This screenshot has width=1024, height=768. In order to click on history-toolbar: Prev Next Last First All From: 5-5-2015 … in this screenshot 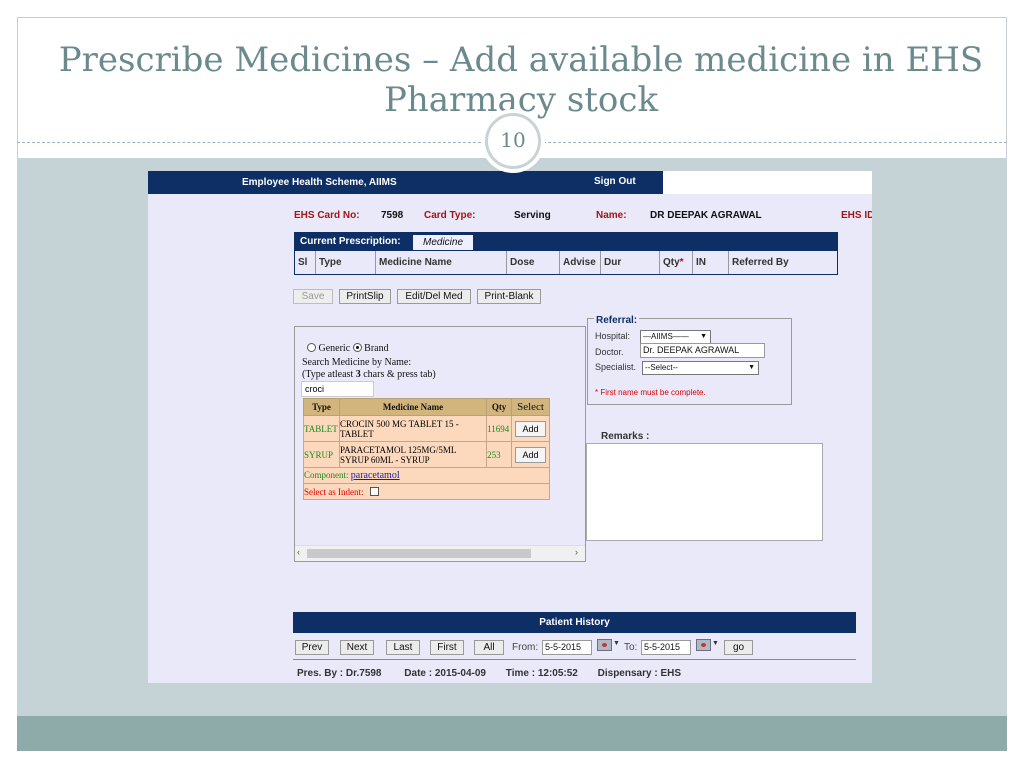, I will do `click(574, 646)`.